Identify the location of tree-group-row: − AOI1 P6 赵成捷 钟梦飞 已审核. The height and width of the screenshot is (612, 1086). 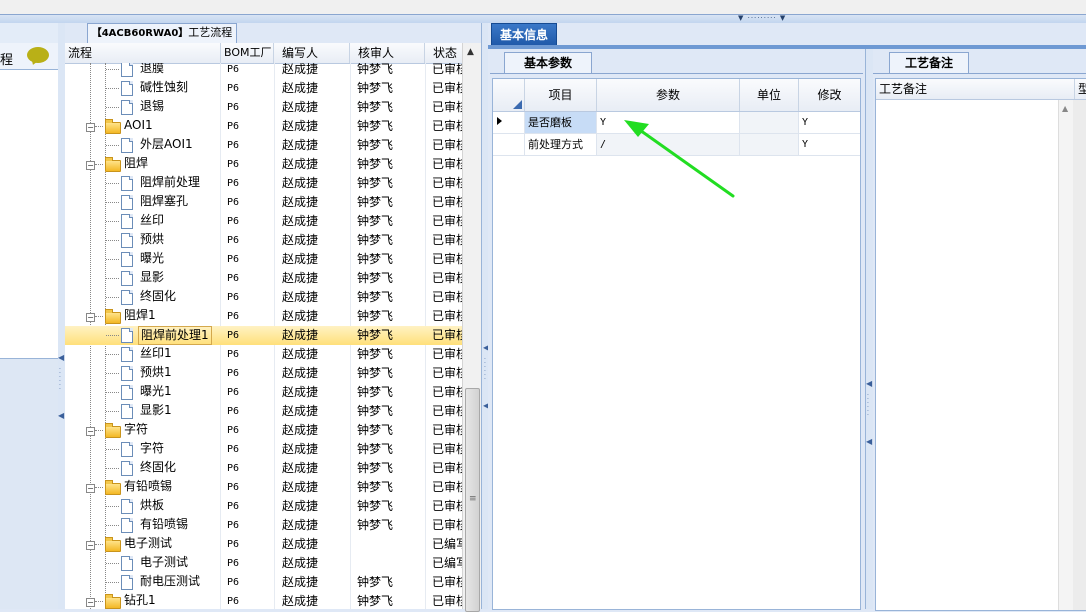
(263, 126).